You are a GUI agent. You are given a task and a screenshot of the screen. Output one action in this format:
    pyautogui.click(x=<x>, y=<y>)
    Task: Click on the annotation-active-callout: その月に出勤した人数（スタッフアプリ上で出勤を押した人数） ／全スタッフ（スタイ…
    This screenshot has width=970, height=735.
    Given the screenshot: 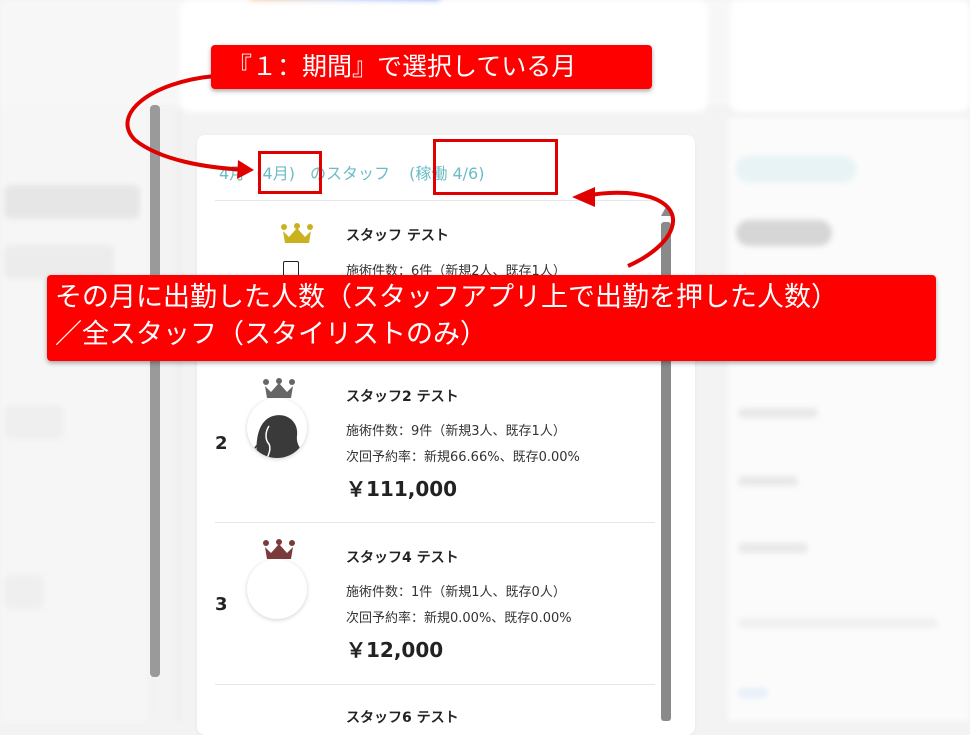 What is the action you would take?
    pyautogui.click(x=491, y=318)
    